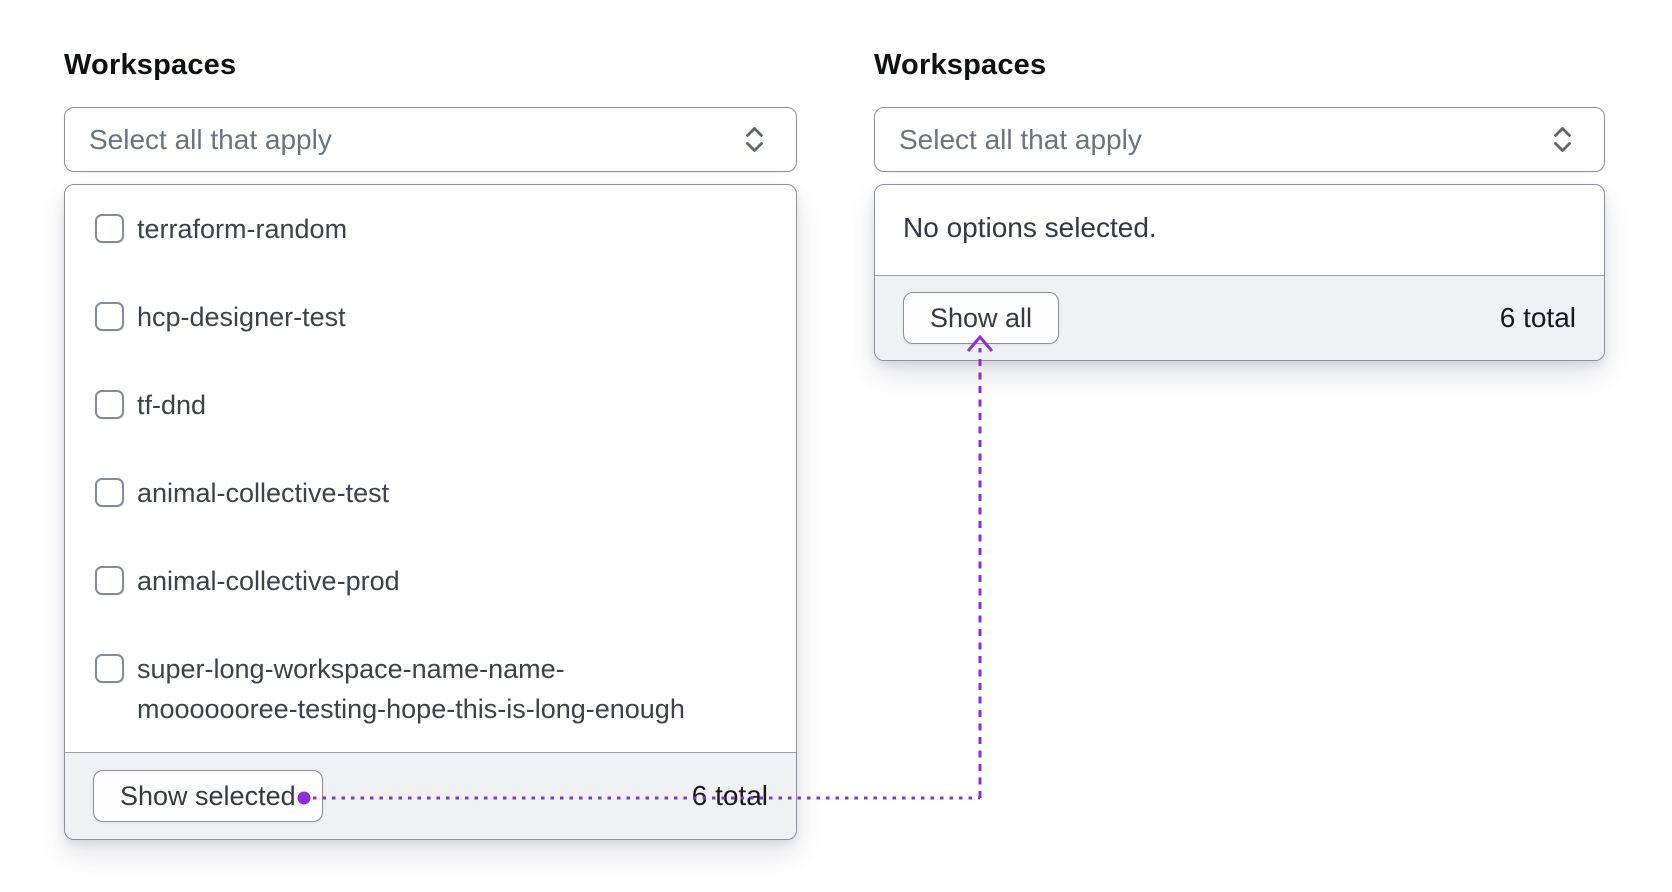  I want to click on selected-panel: No options selected. Show all 6 total, so click(1239, 272).